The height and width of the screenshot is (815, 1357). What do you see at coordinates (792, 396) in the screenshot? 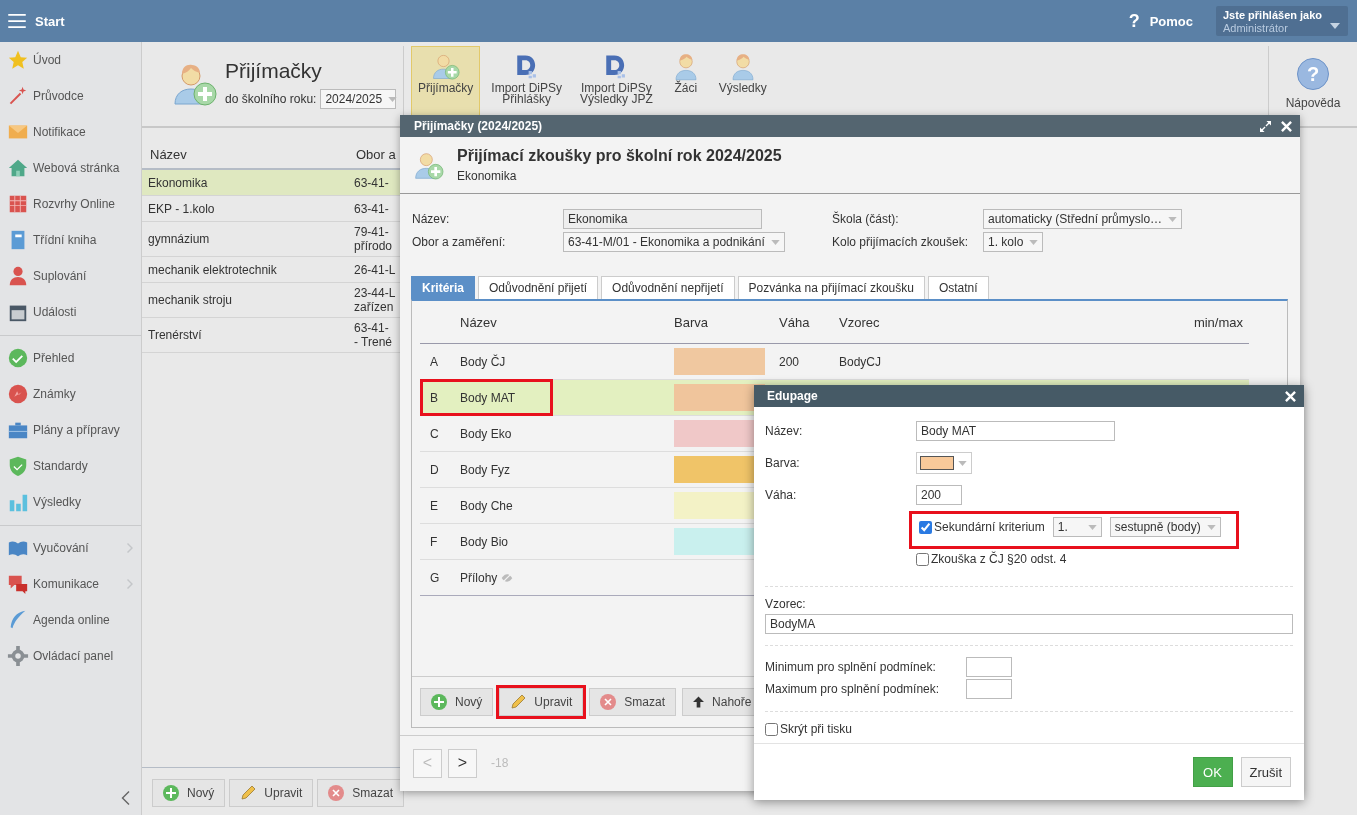
I see `dialog-title: Edupage` at bounding box center [792, 396].